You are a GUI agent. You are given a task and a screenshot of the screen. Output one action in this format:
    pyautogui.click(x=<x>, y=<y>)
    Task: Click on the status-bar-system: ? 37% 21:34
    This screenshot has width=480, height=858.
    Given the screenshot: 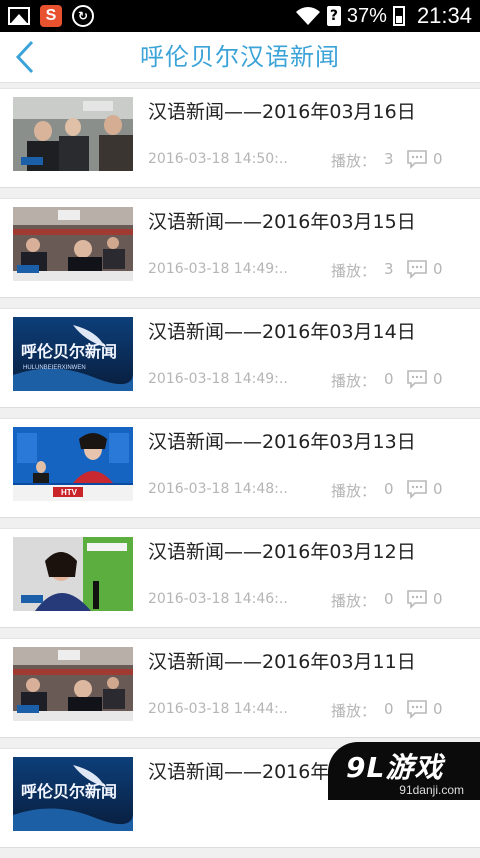 What is the action you would take?
    pyautogui.click(x=383, y=16)
    